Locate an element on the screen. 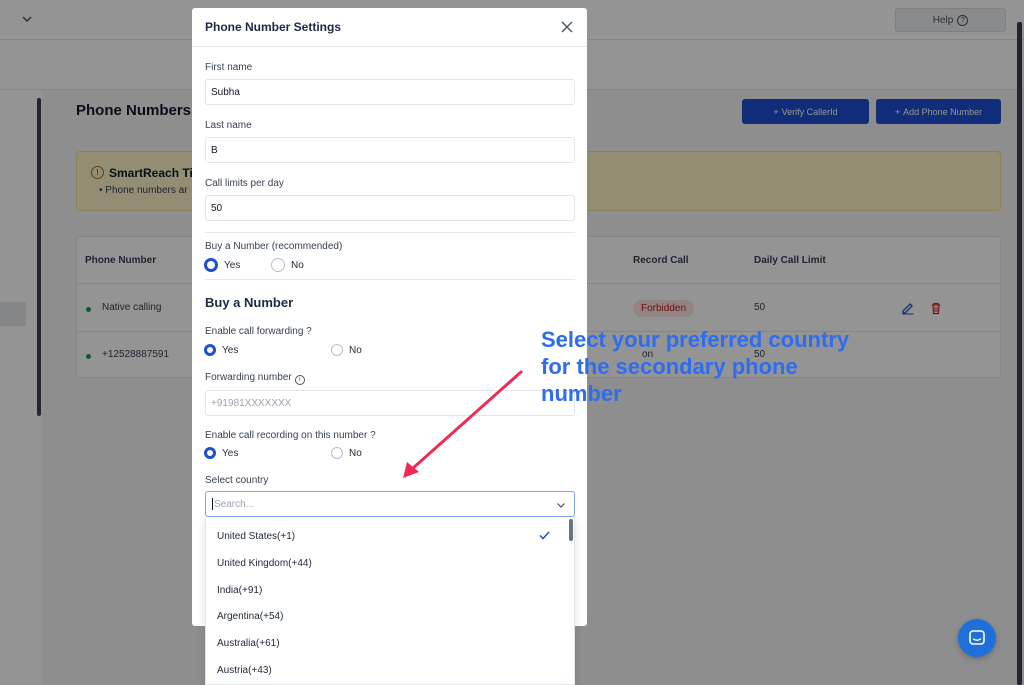 This screenshot has width=1024, height=685. chevron-down-icon is located at coordinates (561, 505).